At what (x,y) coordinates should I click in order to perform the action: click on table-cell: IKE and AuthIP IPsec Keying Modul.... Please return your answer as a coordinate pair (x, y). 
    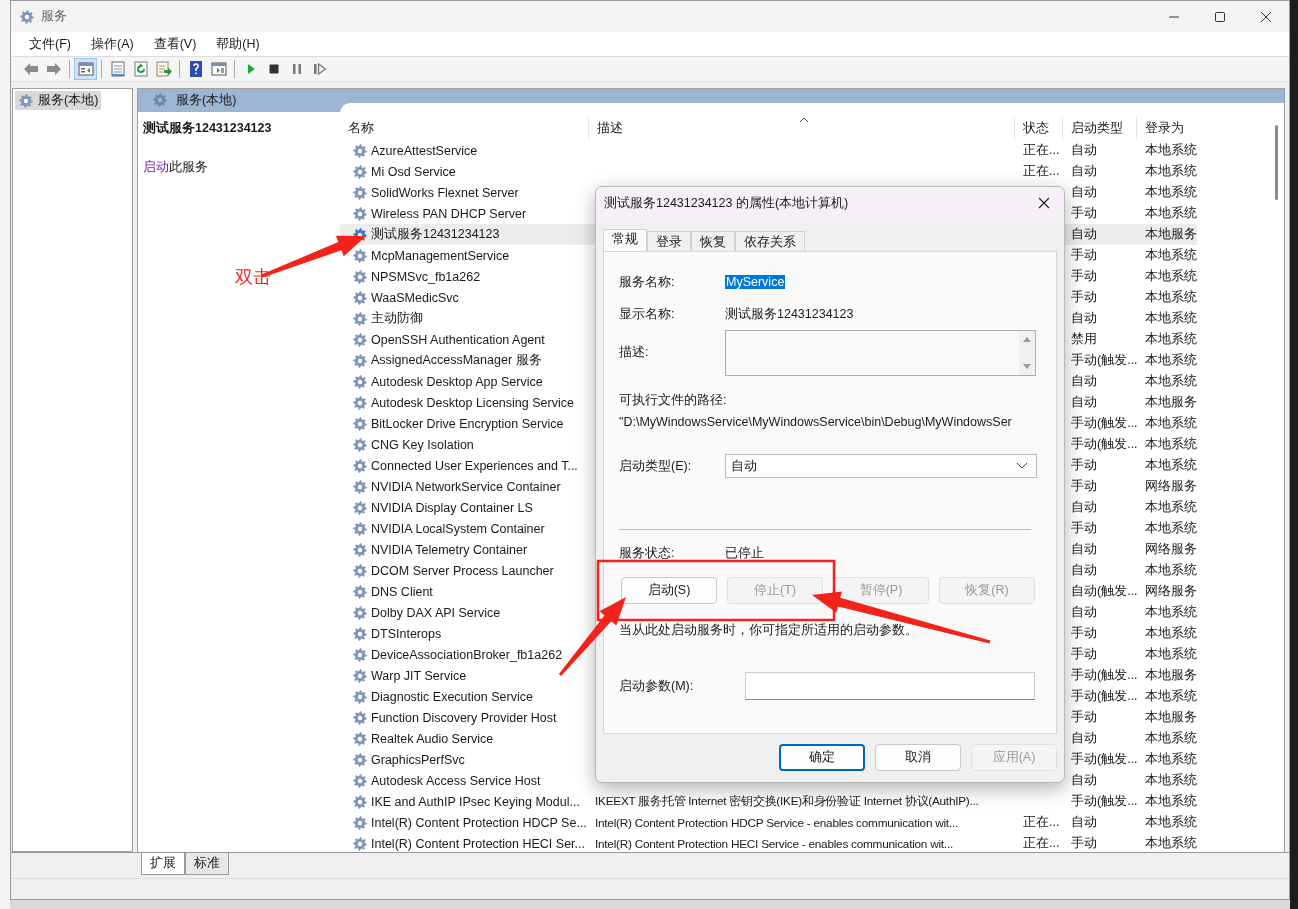
    Looking at the image, I should click on (475, 801).